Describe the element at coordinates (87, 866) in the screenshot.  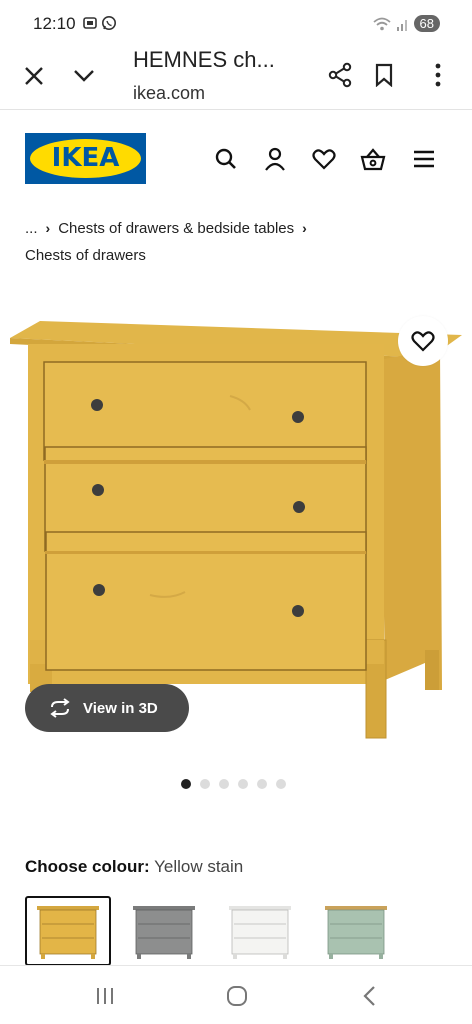
I see `colour-label: Choose colour:` at that location.